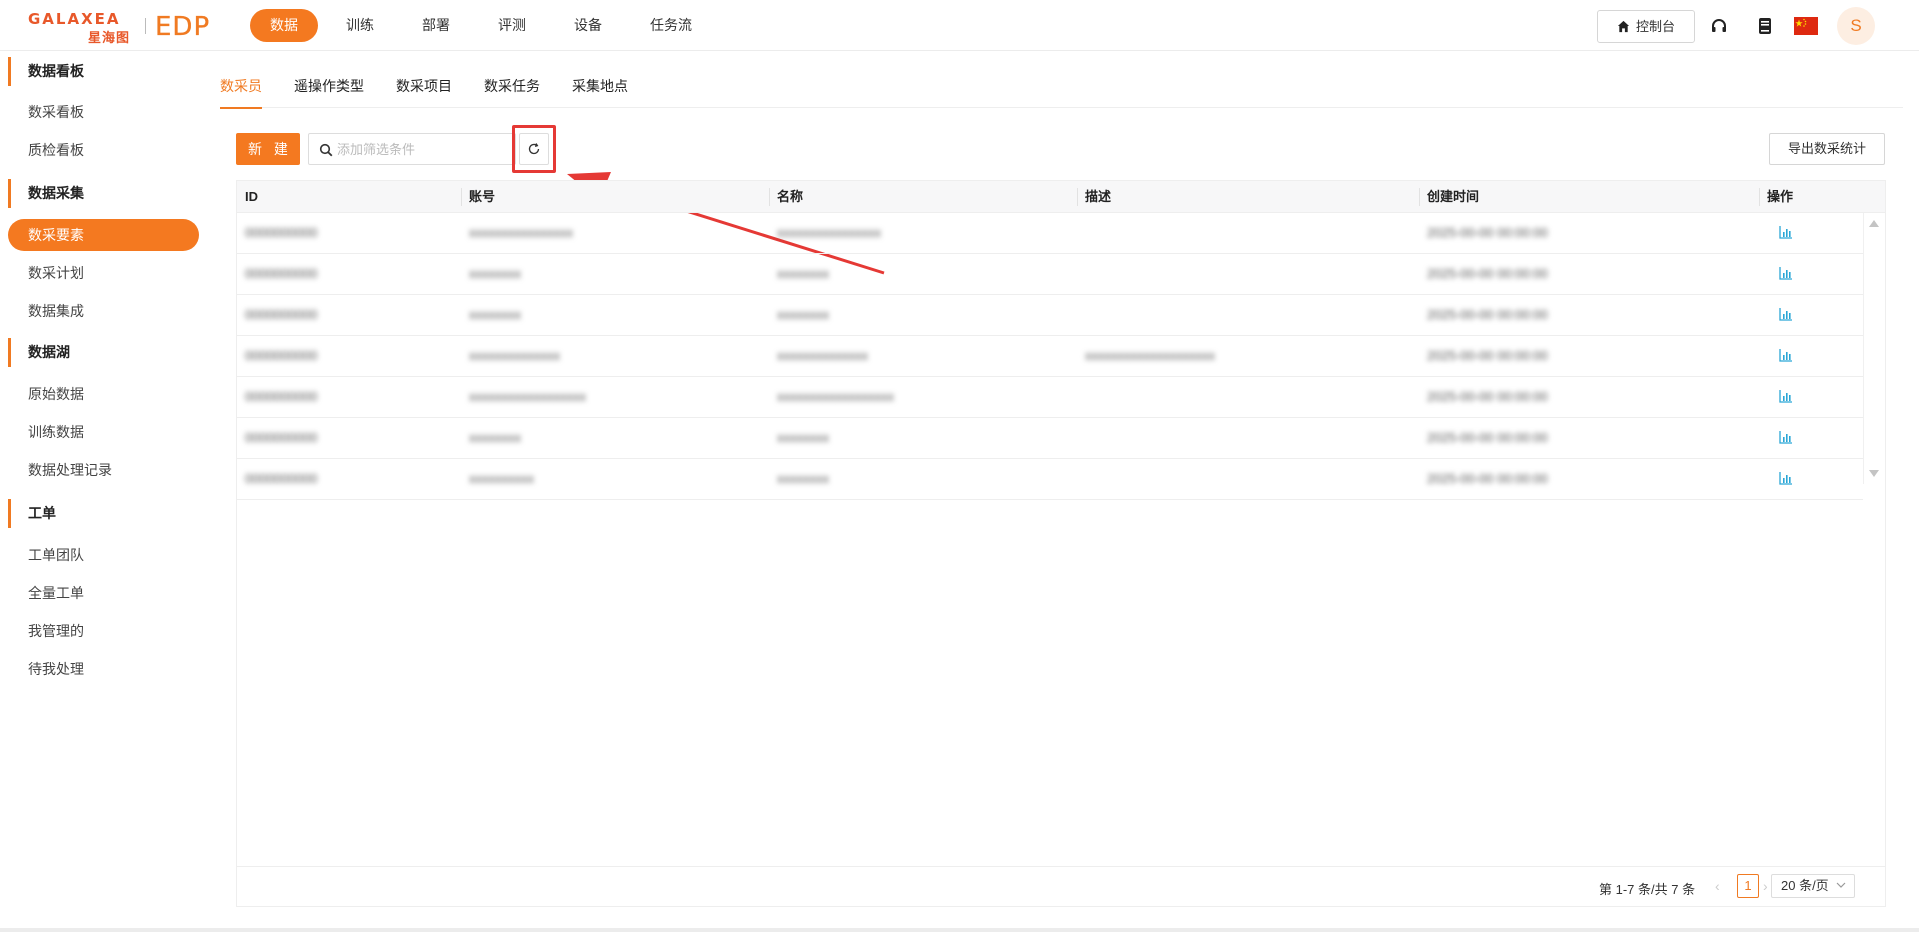 This screenshot has height=932, width=1919. What do you see at coordinates (527, 396) in the screenshot?
I see `cell-account: xxxxxxxxxxxxxxxxxx` at bounding box center [527, 396].